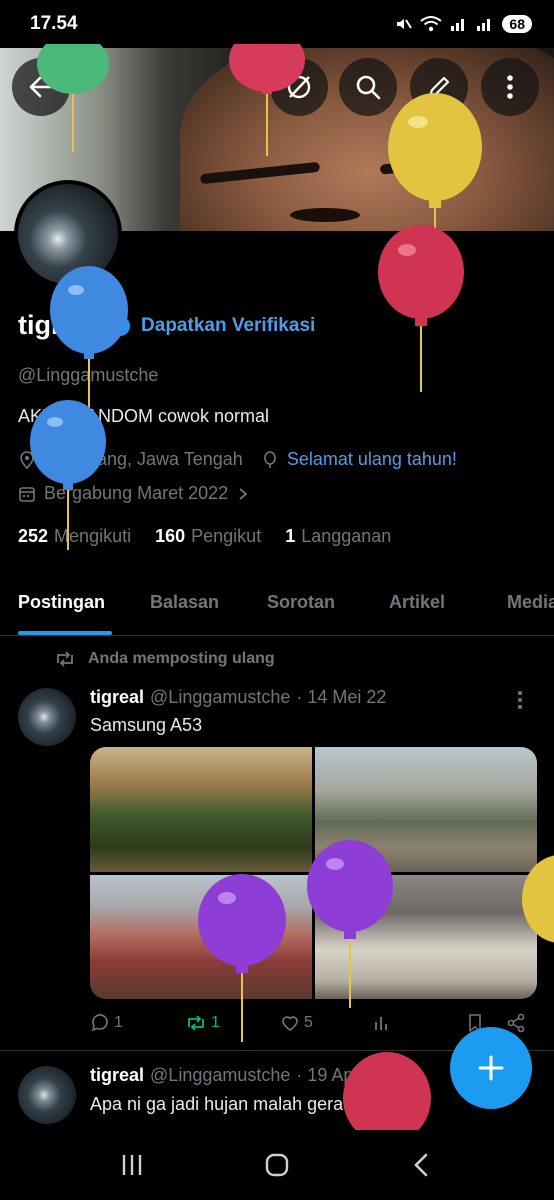 The width and height of the screenshot is (554, 1200). I want to click on post-avatar, so click(47, 717).